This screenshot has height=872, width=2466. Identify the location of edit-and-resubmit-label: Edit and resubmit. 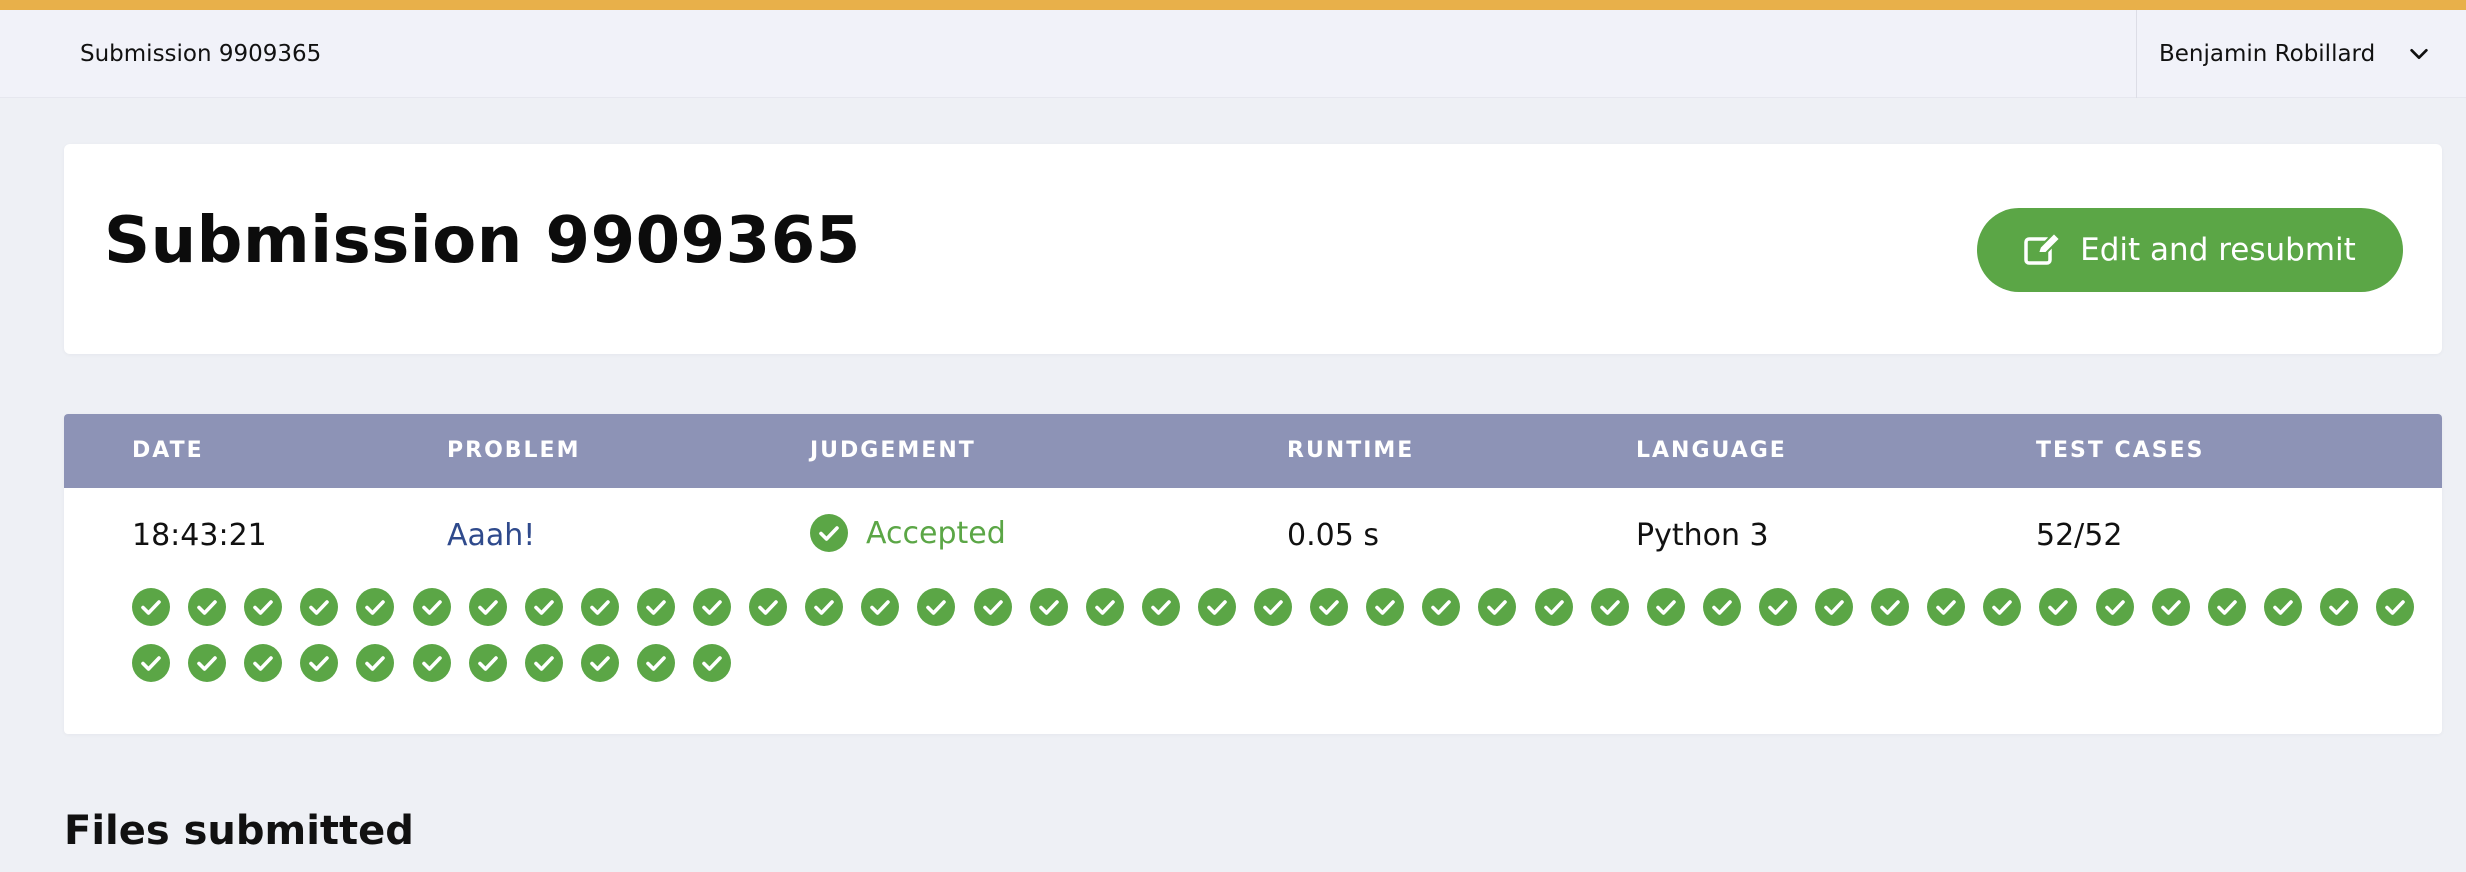
(2218, 250).